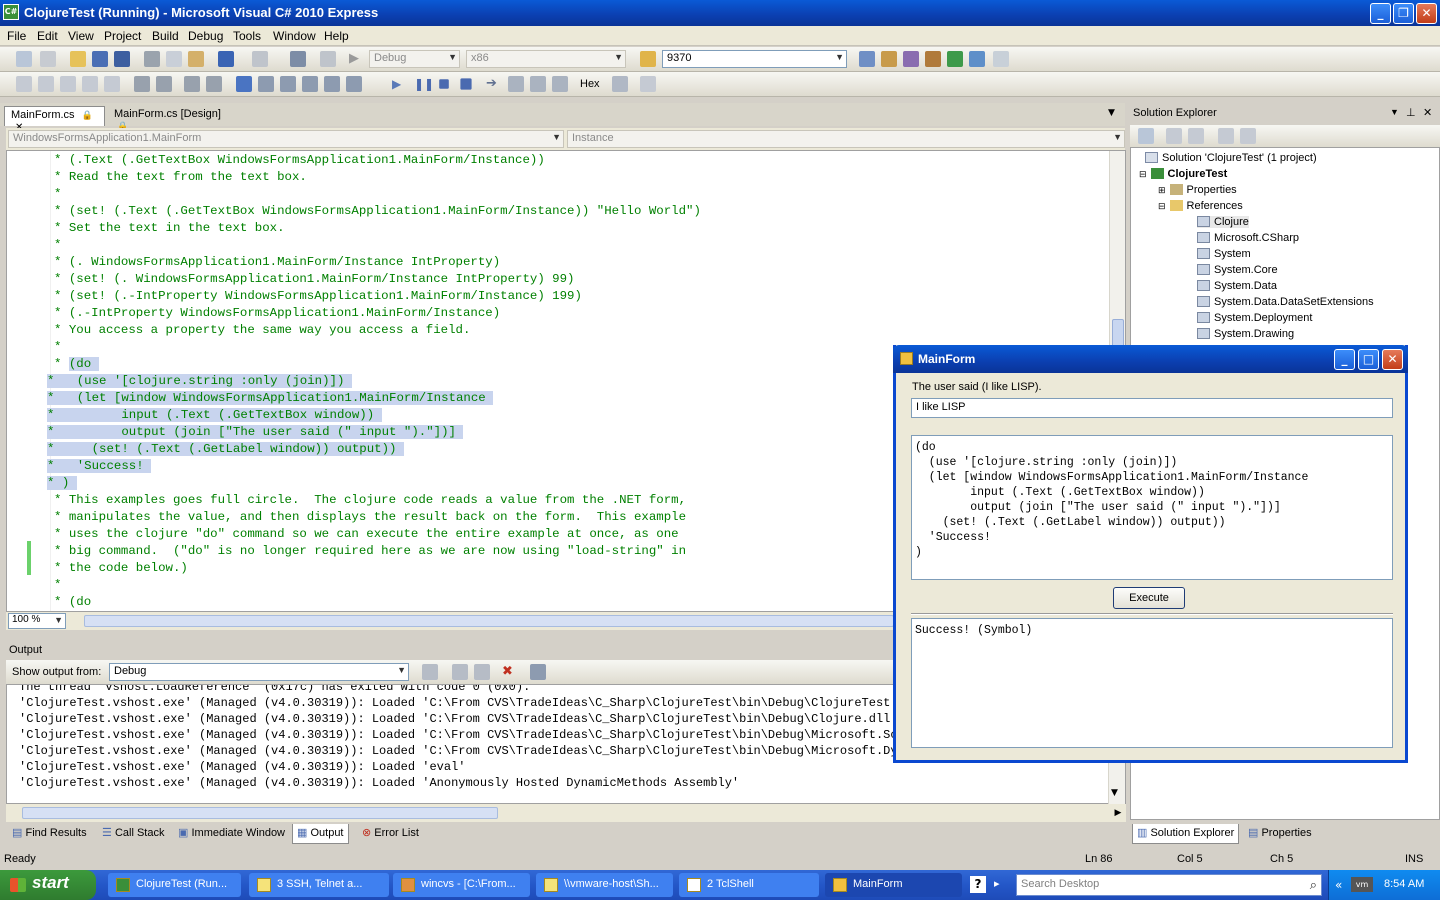  I want to click on properties-window-icon, so click(911, 59).